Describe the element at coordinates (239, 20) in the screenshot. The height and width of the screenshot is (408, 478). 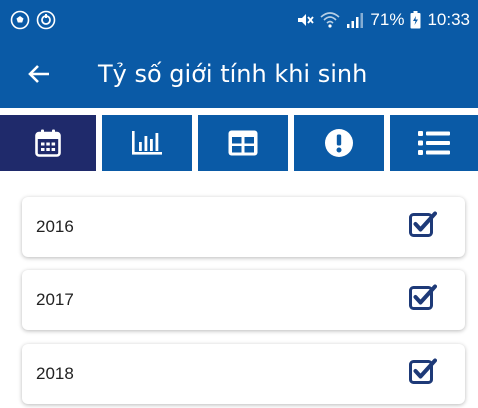
I see `status-bar: 71% 10:33` at that location.